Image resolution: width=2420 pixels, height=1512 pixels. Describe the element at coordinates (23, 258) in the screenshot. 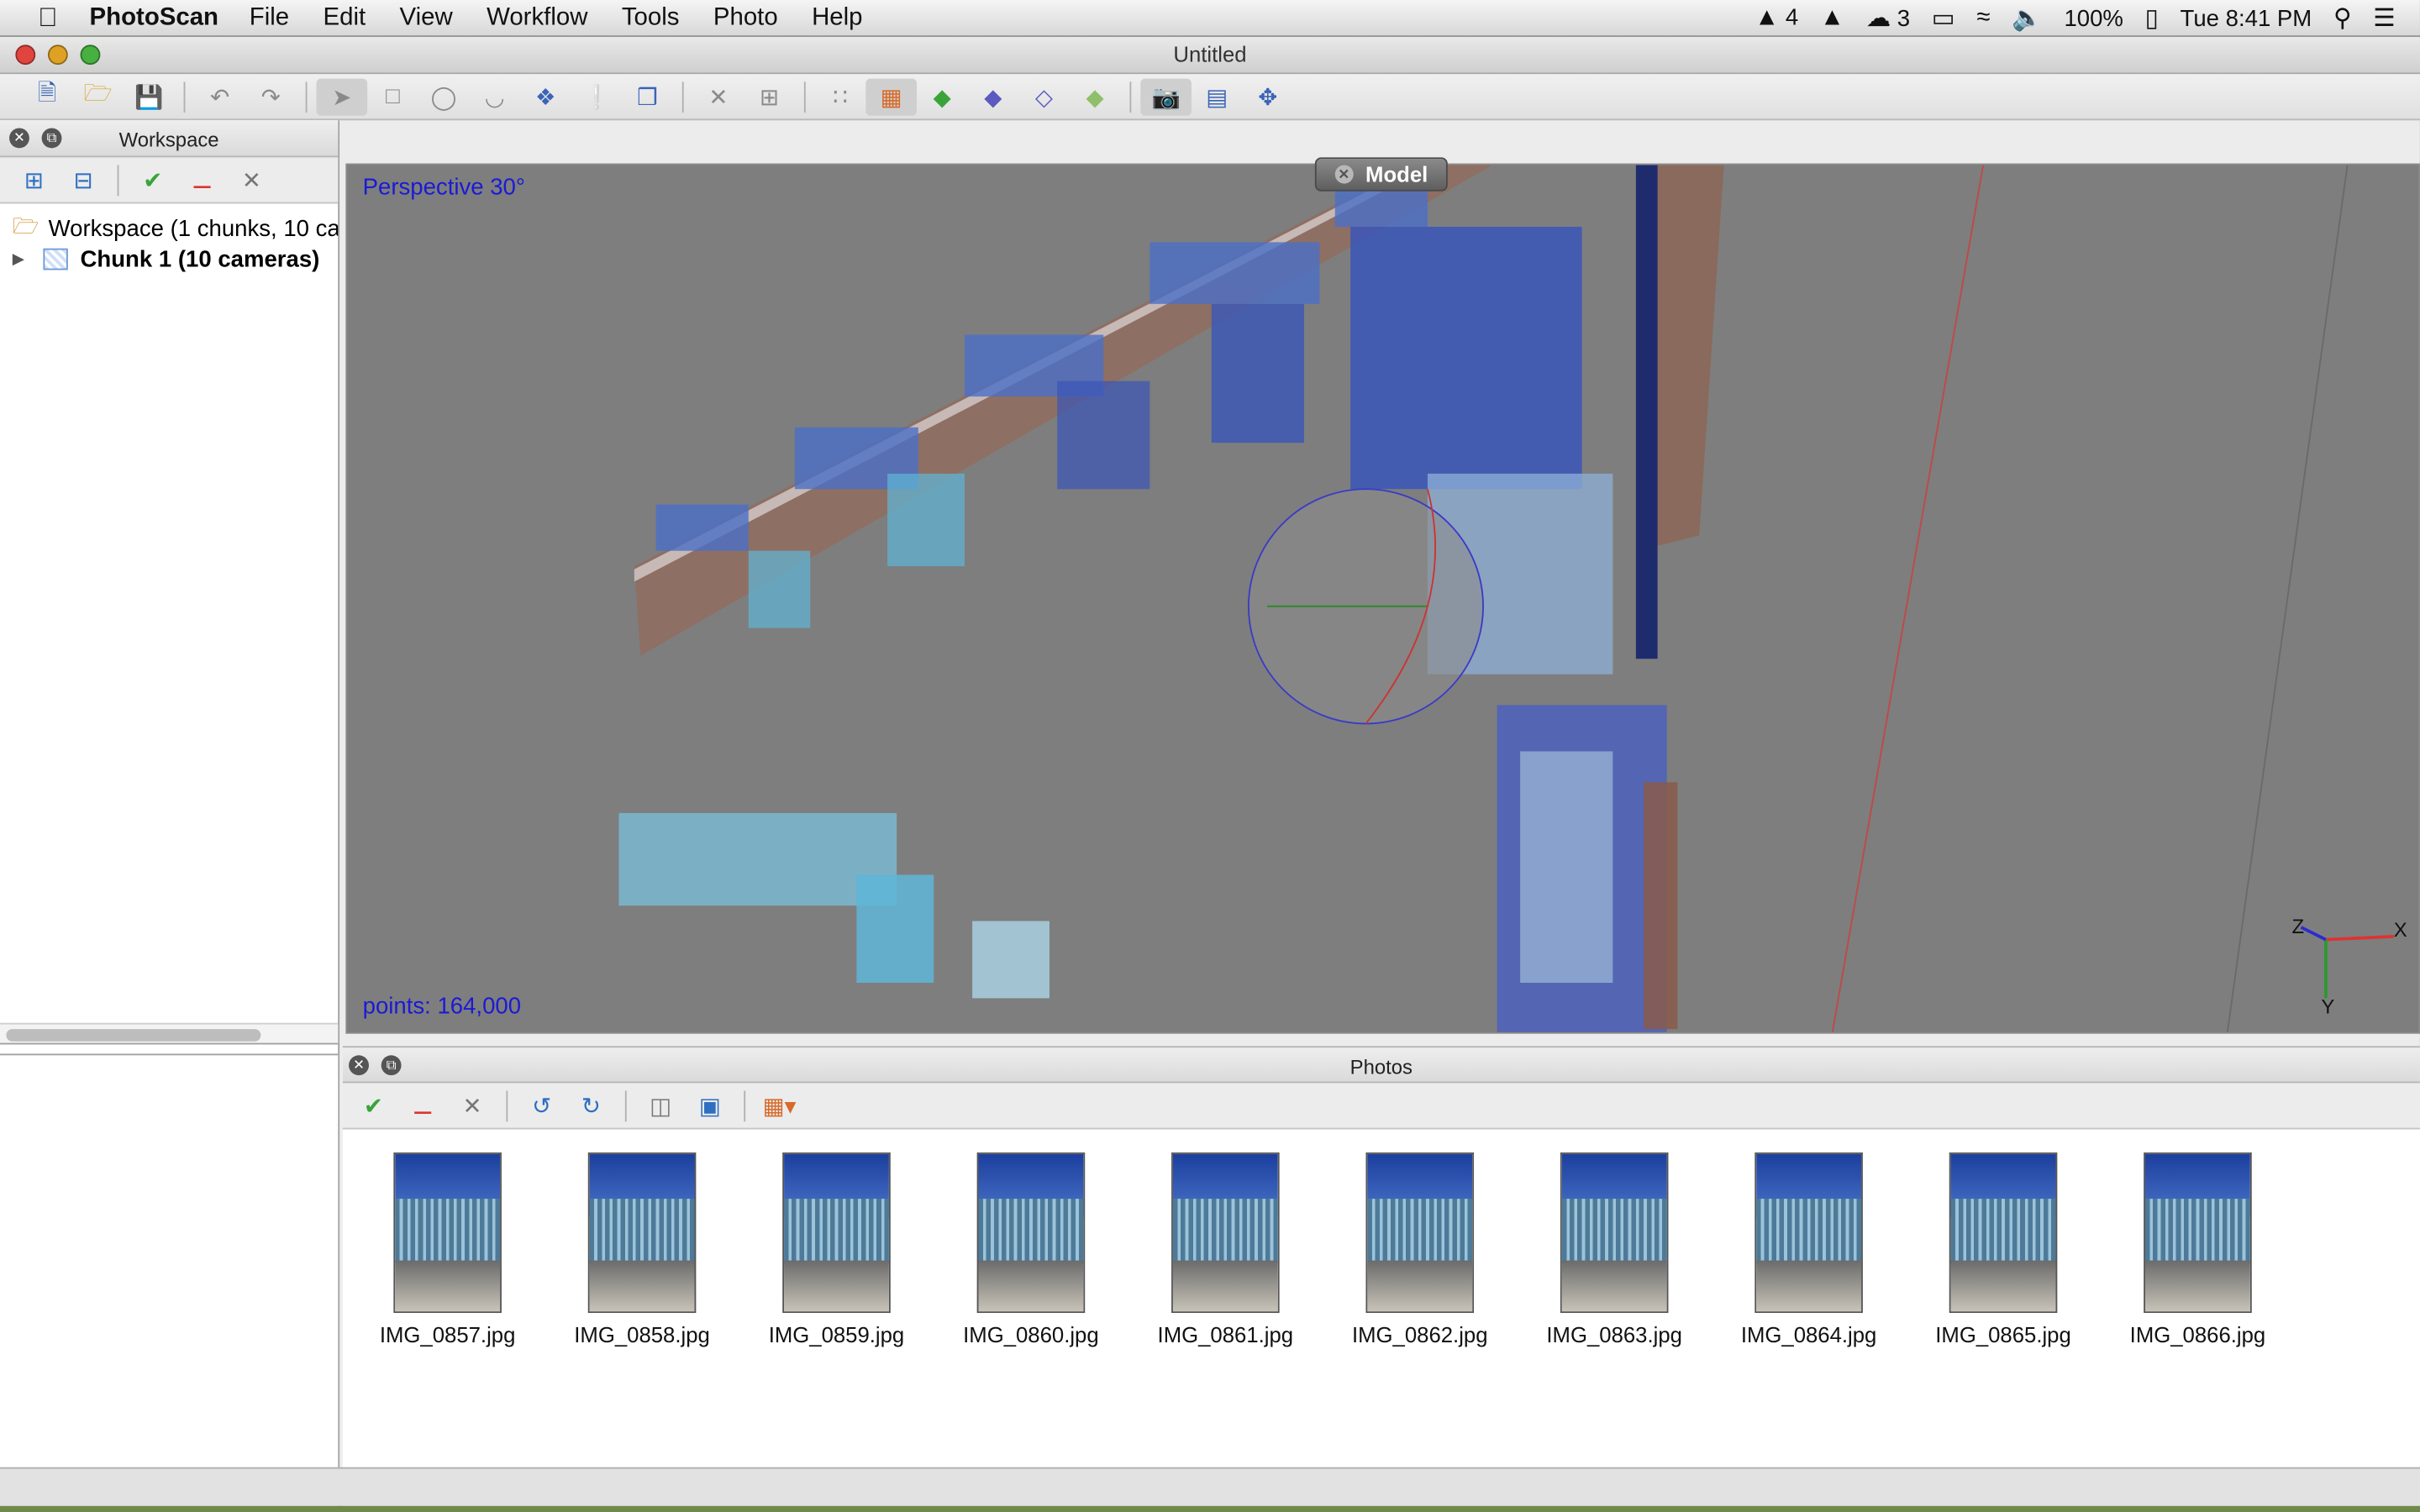

I see `expand-triangle-icon: ▶` at that location.